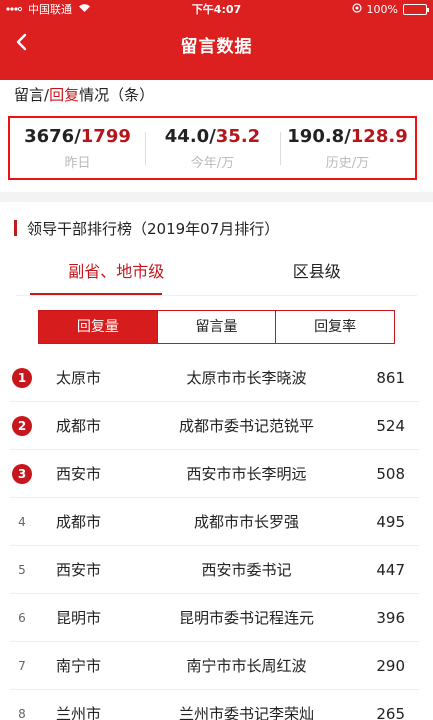 The image size is (433, 720). I want to click on chevron-left-icon, so click(22, 44).